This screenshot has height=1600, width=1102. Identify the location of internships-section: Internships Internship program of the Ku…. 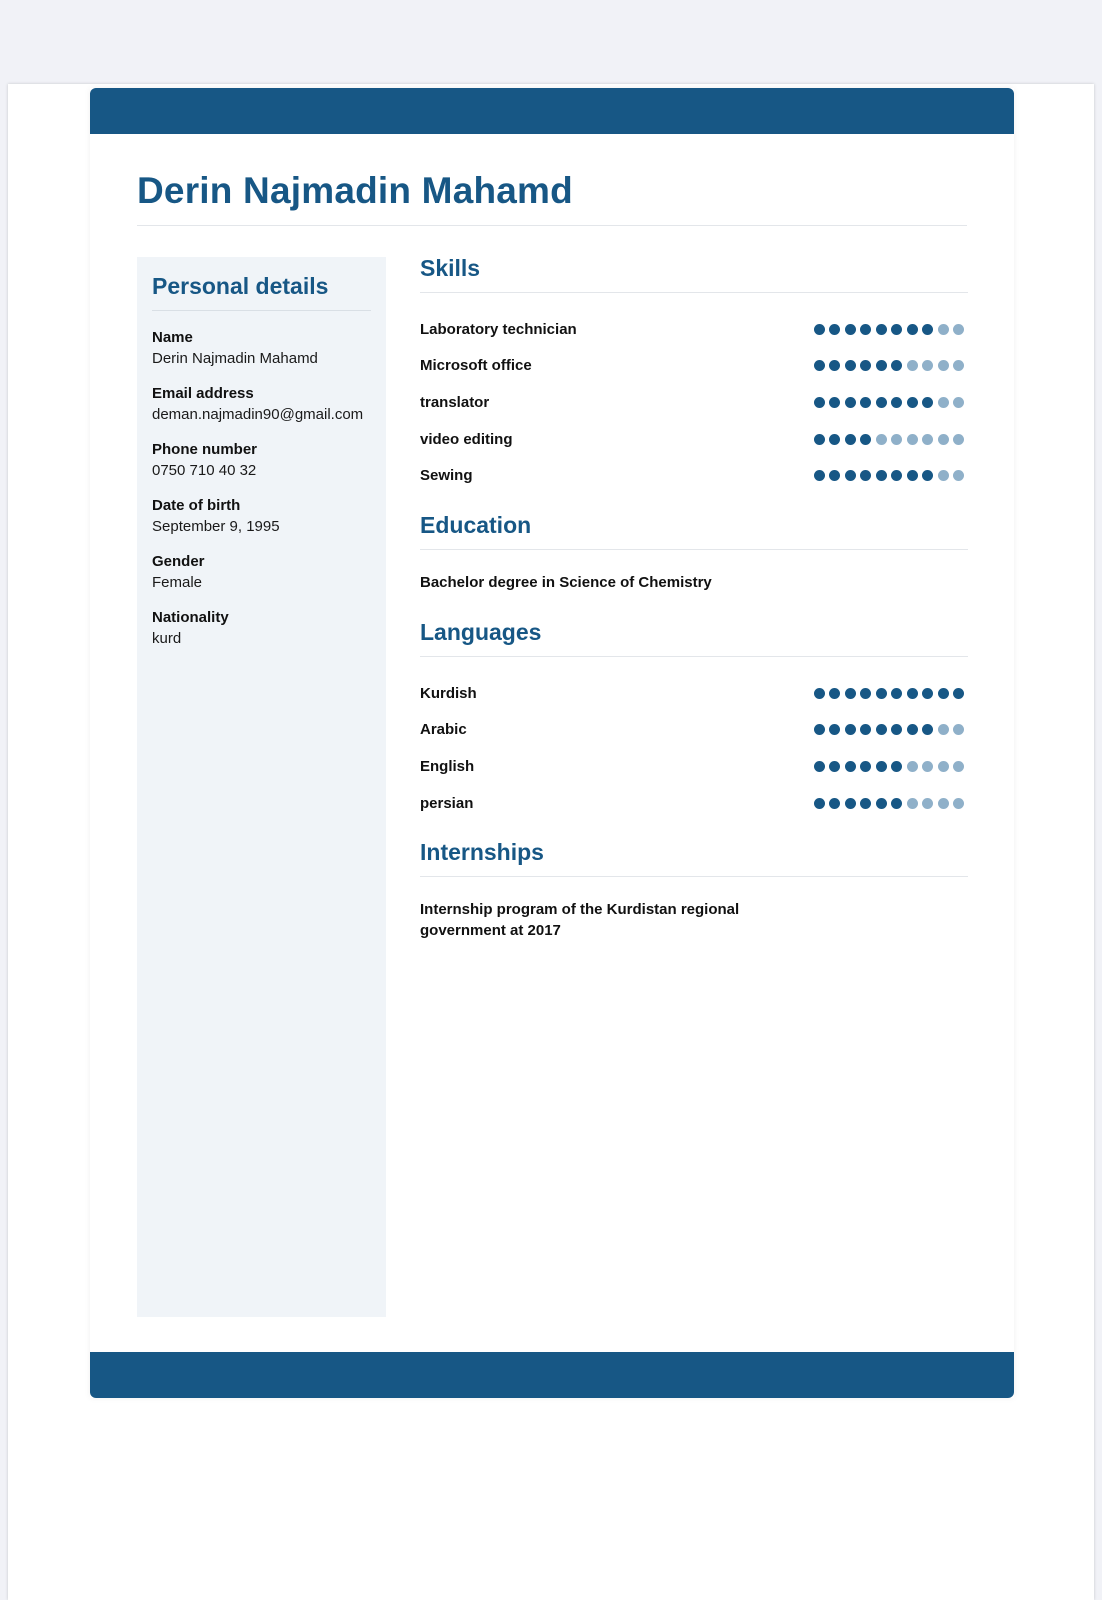
(694, 903).